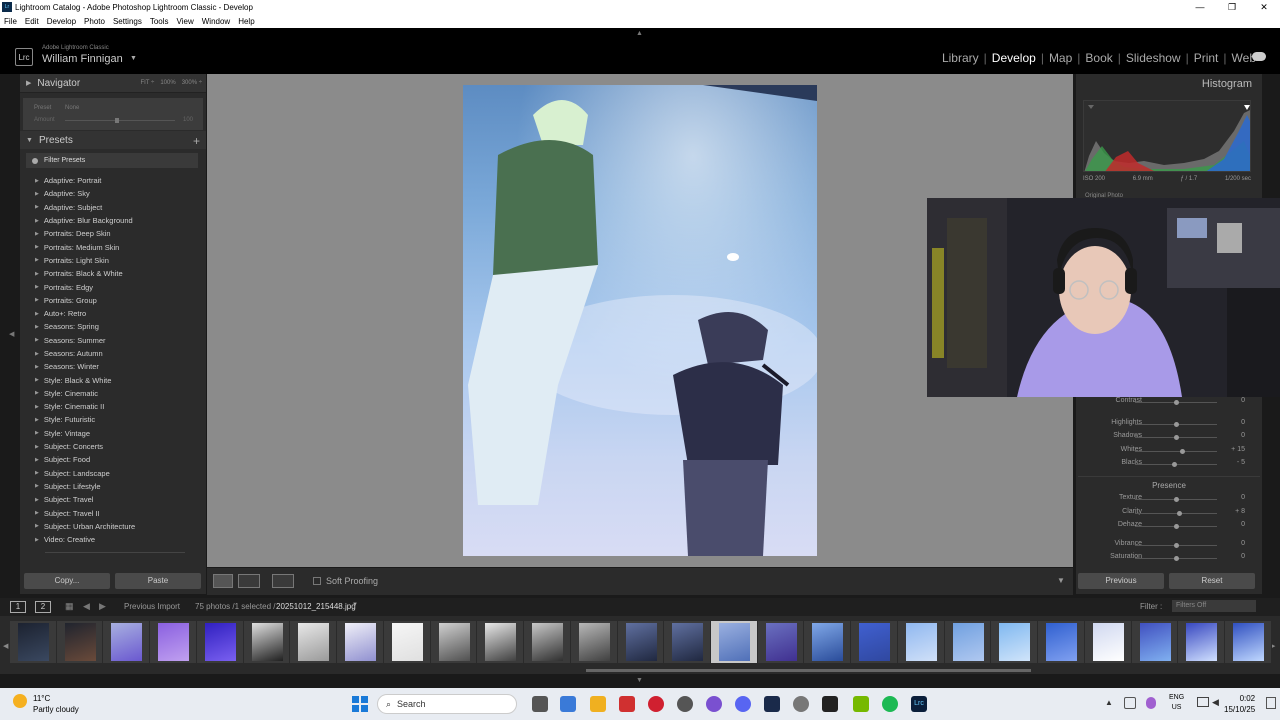 The image size is (1280, 720). Describe the element at coordinates (158, 581) in the screenshot. I see `paste-button: Paste` at that location.